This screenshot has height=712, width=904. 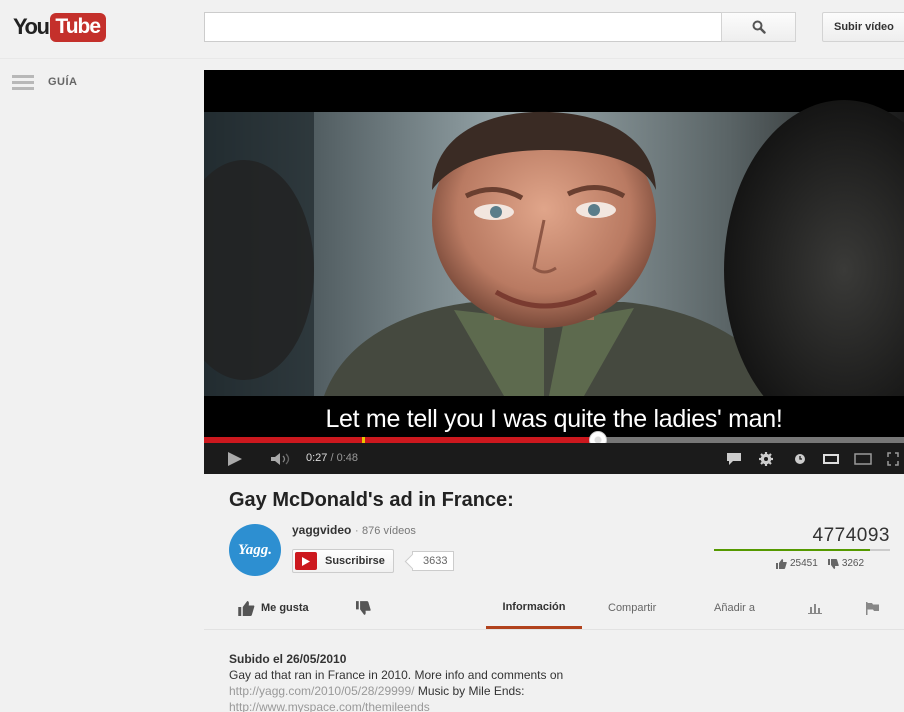 What do you see at coordinates (853, 563) in the screenshot?
I see `dislike-count: 3262` at bounding box center [853, 563].